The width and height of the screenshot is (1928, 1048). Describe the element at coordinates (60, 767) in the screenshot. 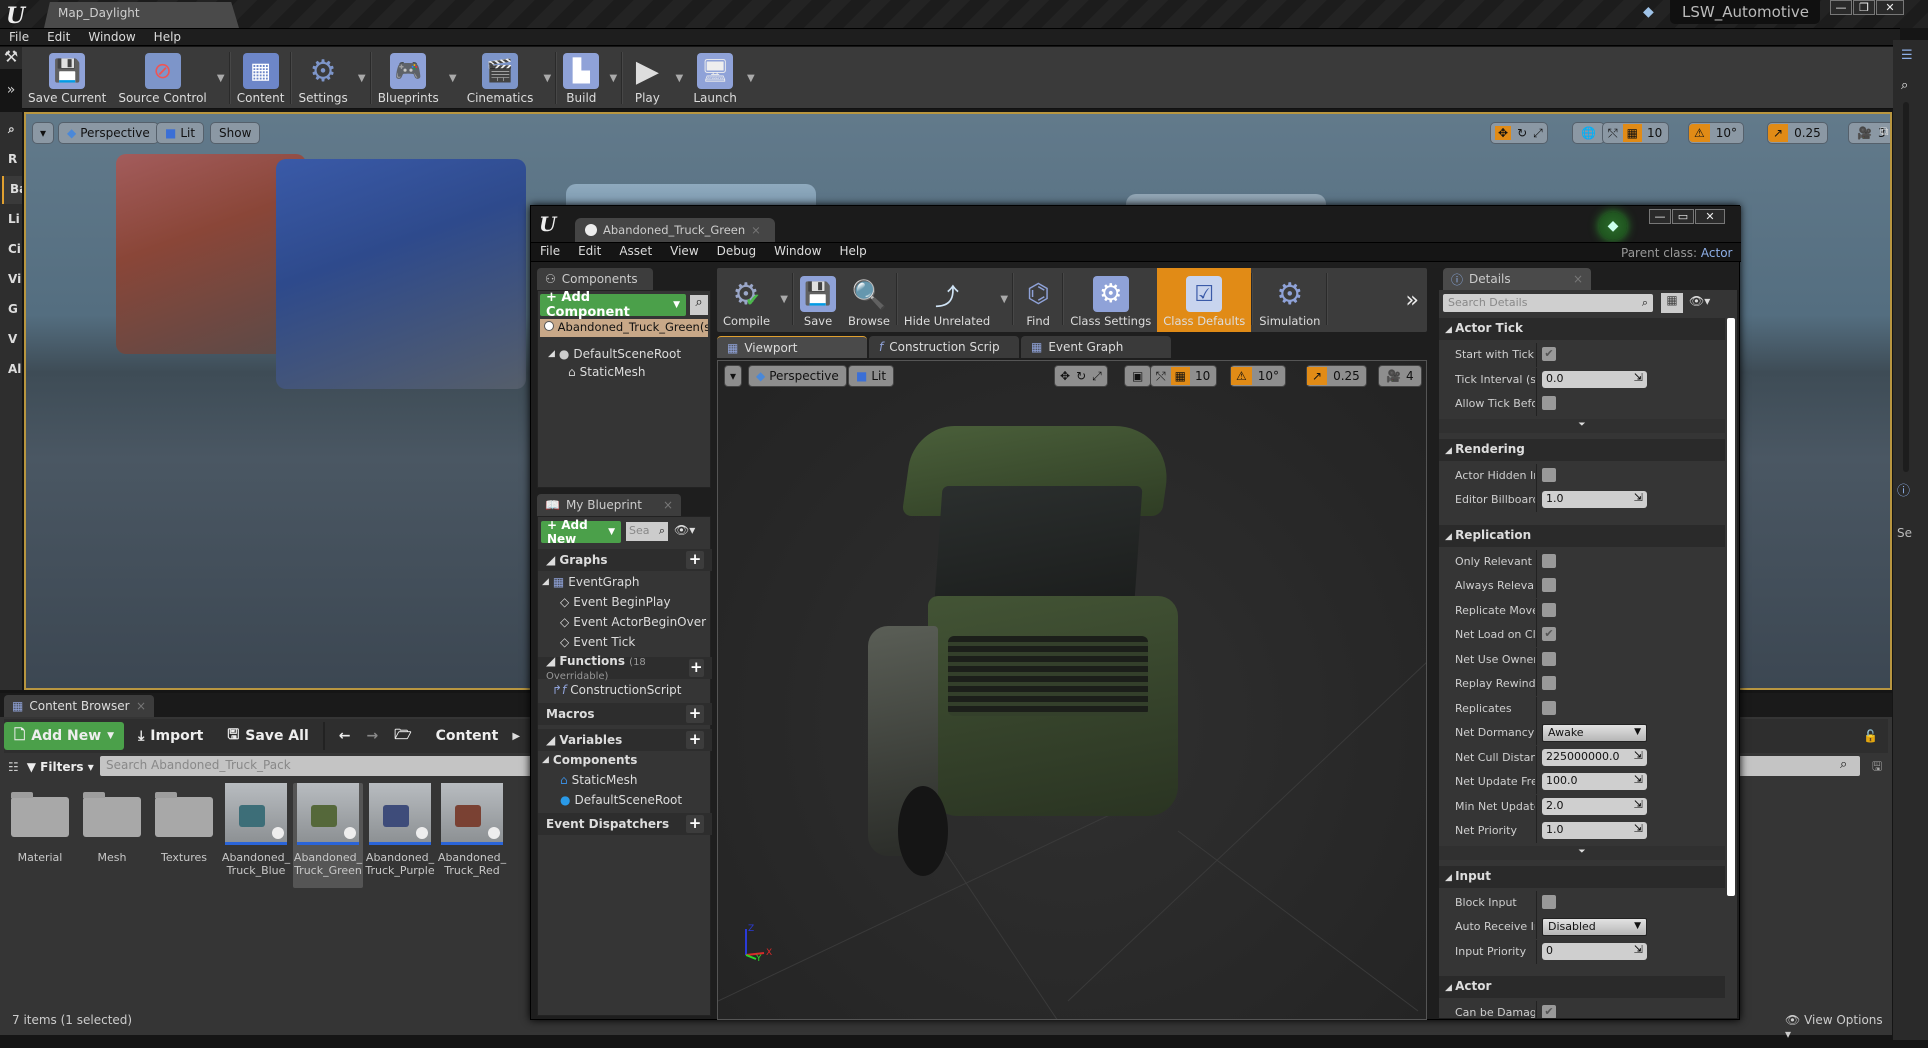

I see `filters-button: ▼ Filters ▾` at that location.